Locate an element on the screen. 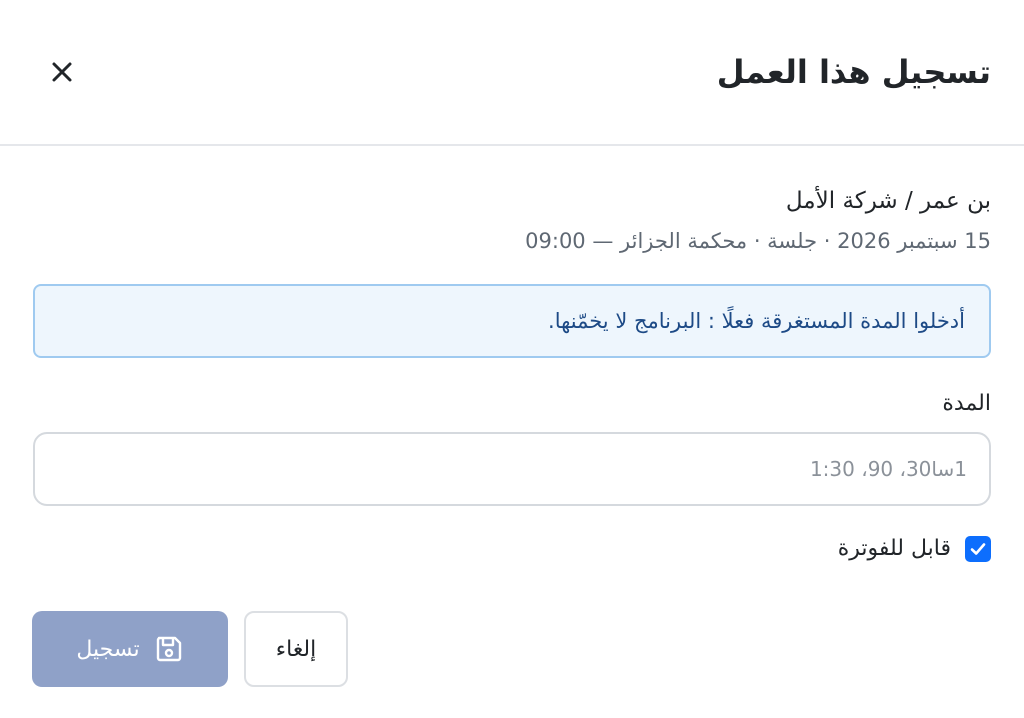 This screenshot has height=718, width=1024. billable-checkbox is located at coordinates (978, 549).